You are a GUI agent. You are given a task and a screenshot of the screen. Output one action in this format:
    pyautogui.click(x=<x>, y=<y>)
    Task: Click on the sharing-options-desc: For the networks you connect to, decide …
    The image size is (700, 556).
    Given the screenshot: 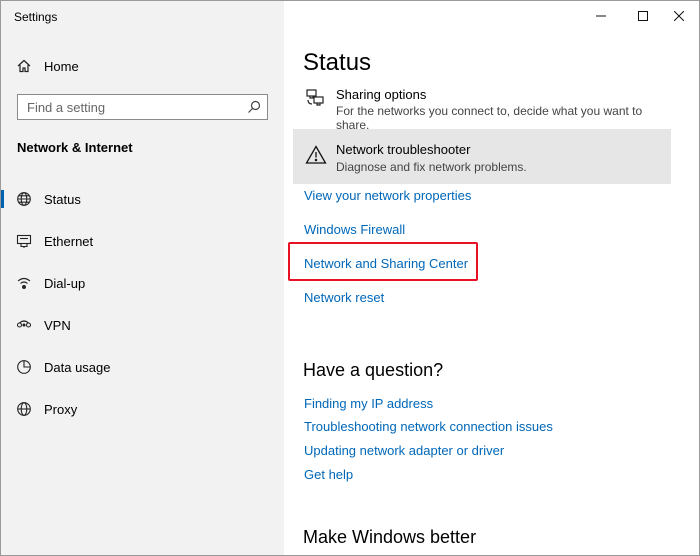 What is the action you would take?
    pyautogui.click(x=489, y=118)
    